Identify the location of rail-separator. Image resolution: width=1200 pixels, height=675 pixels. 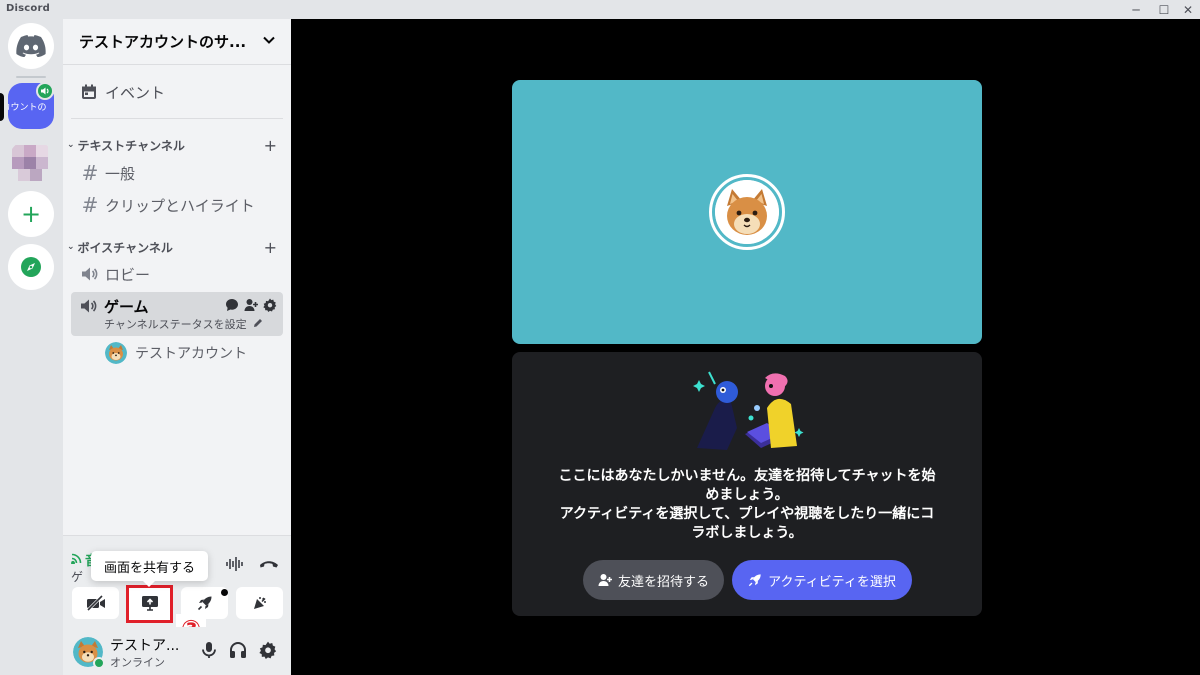
(31, 77).